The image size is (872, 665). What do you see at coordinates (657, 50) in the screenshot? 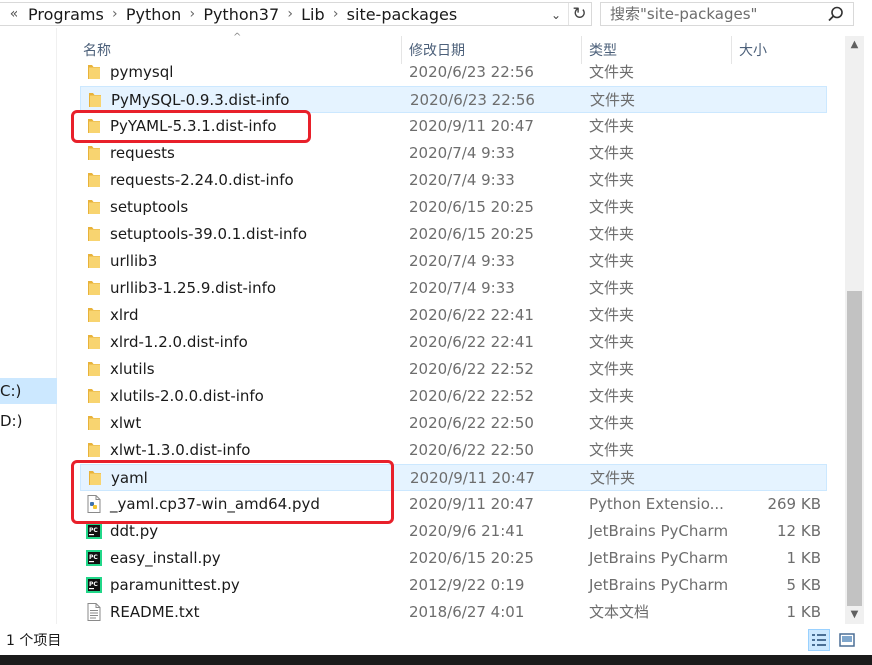
I see `column-header-type: 类型` at bounding box center [657, 50].